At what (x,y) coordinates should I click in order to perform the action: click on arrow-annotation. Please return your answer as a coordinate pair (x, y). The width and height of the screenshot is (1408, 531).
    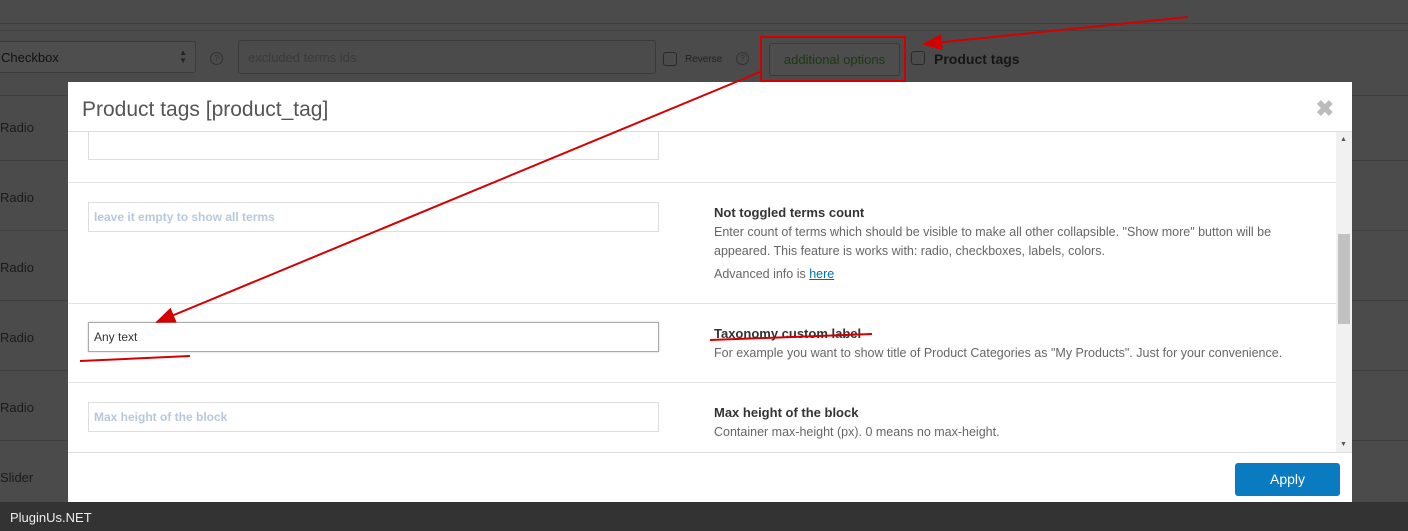
    Looking at the image, I should click on (1055, 33).